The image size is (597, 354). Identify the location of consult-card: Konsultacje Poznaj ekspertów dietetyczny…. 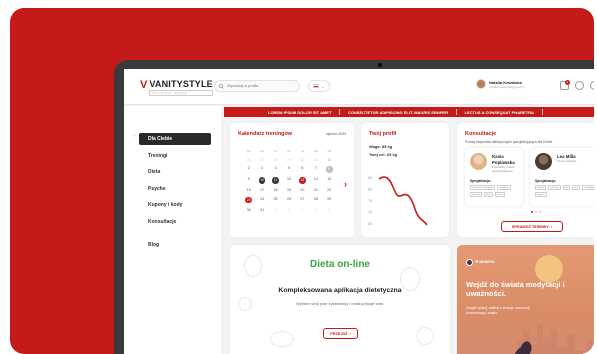
(525, 180).